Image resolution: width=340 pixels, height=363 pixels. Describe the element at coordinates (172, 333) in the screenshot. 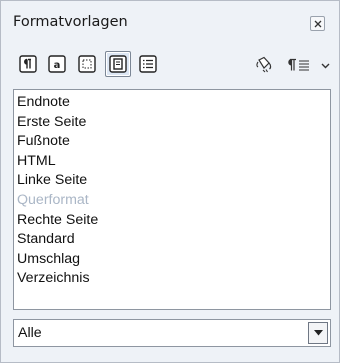

I see `filter-dropdown: Alle` at that location.